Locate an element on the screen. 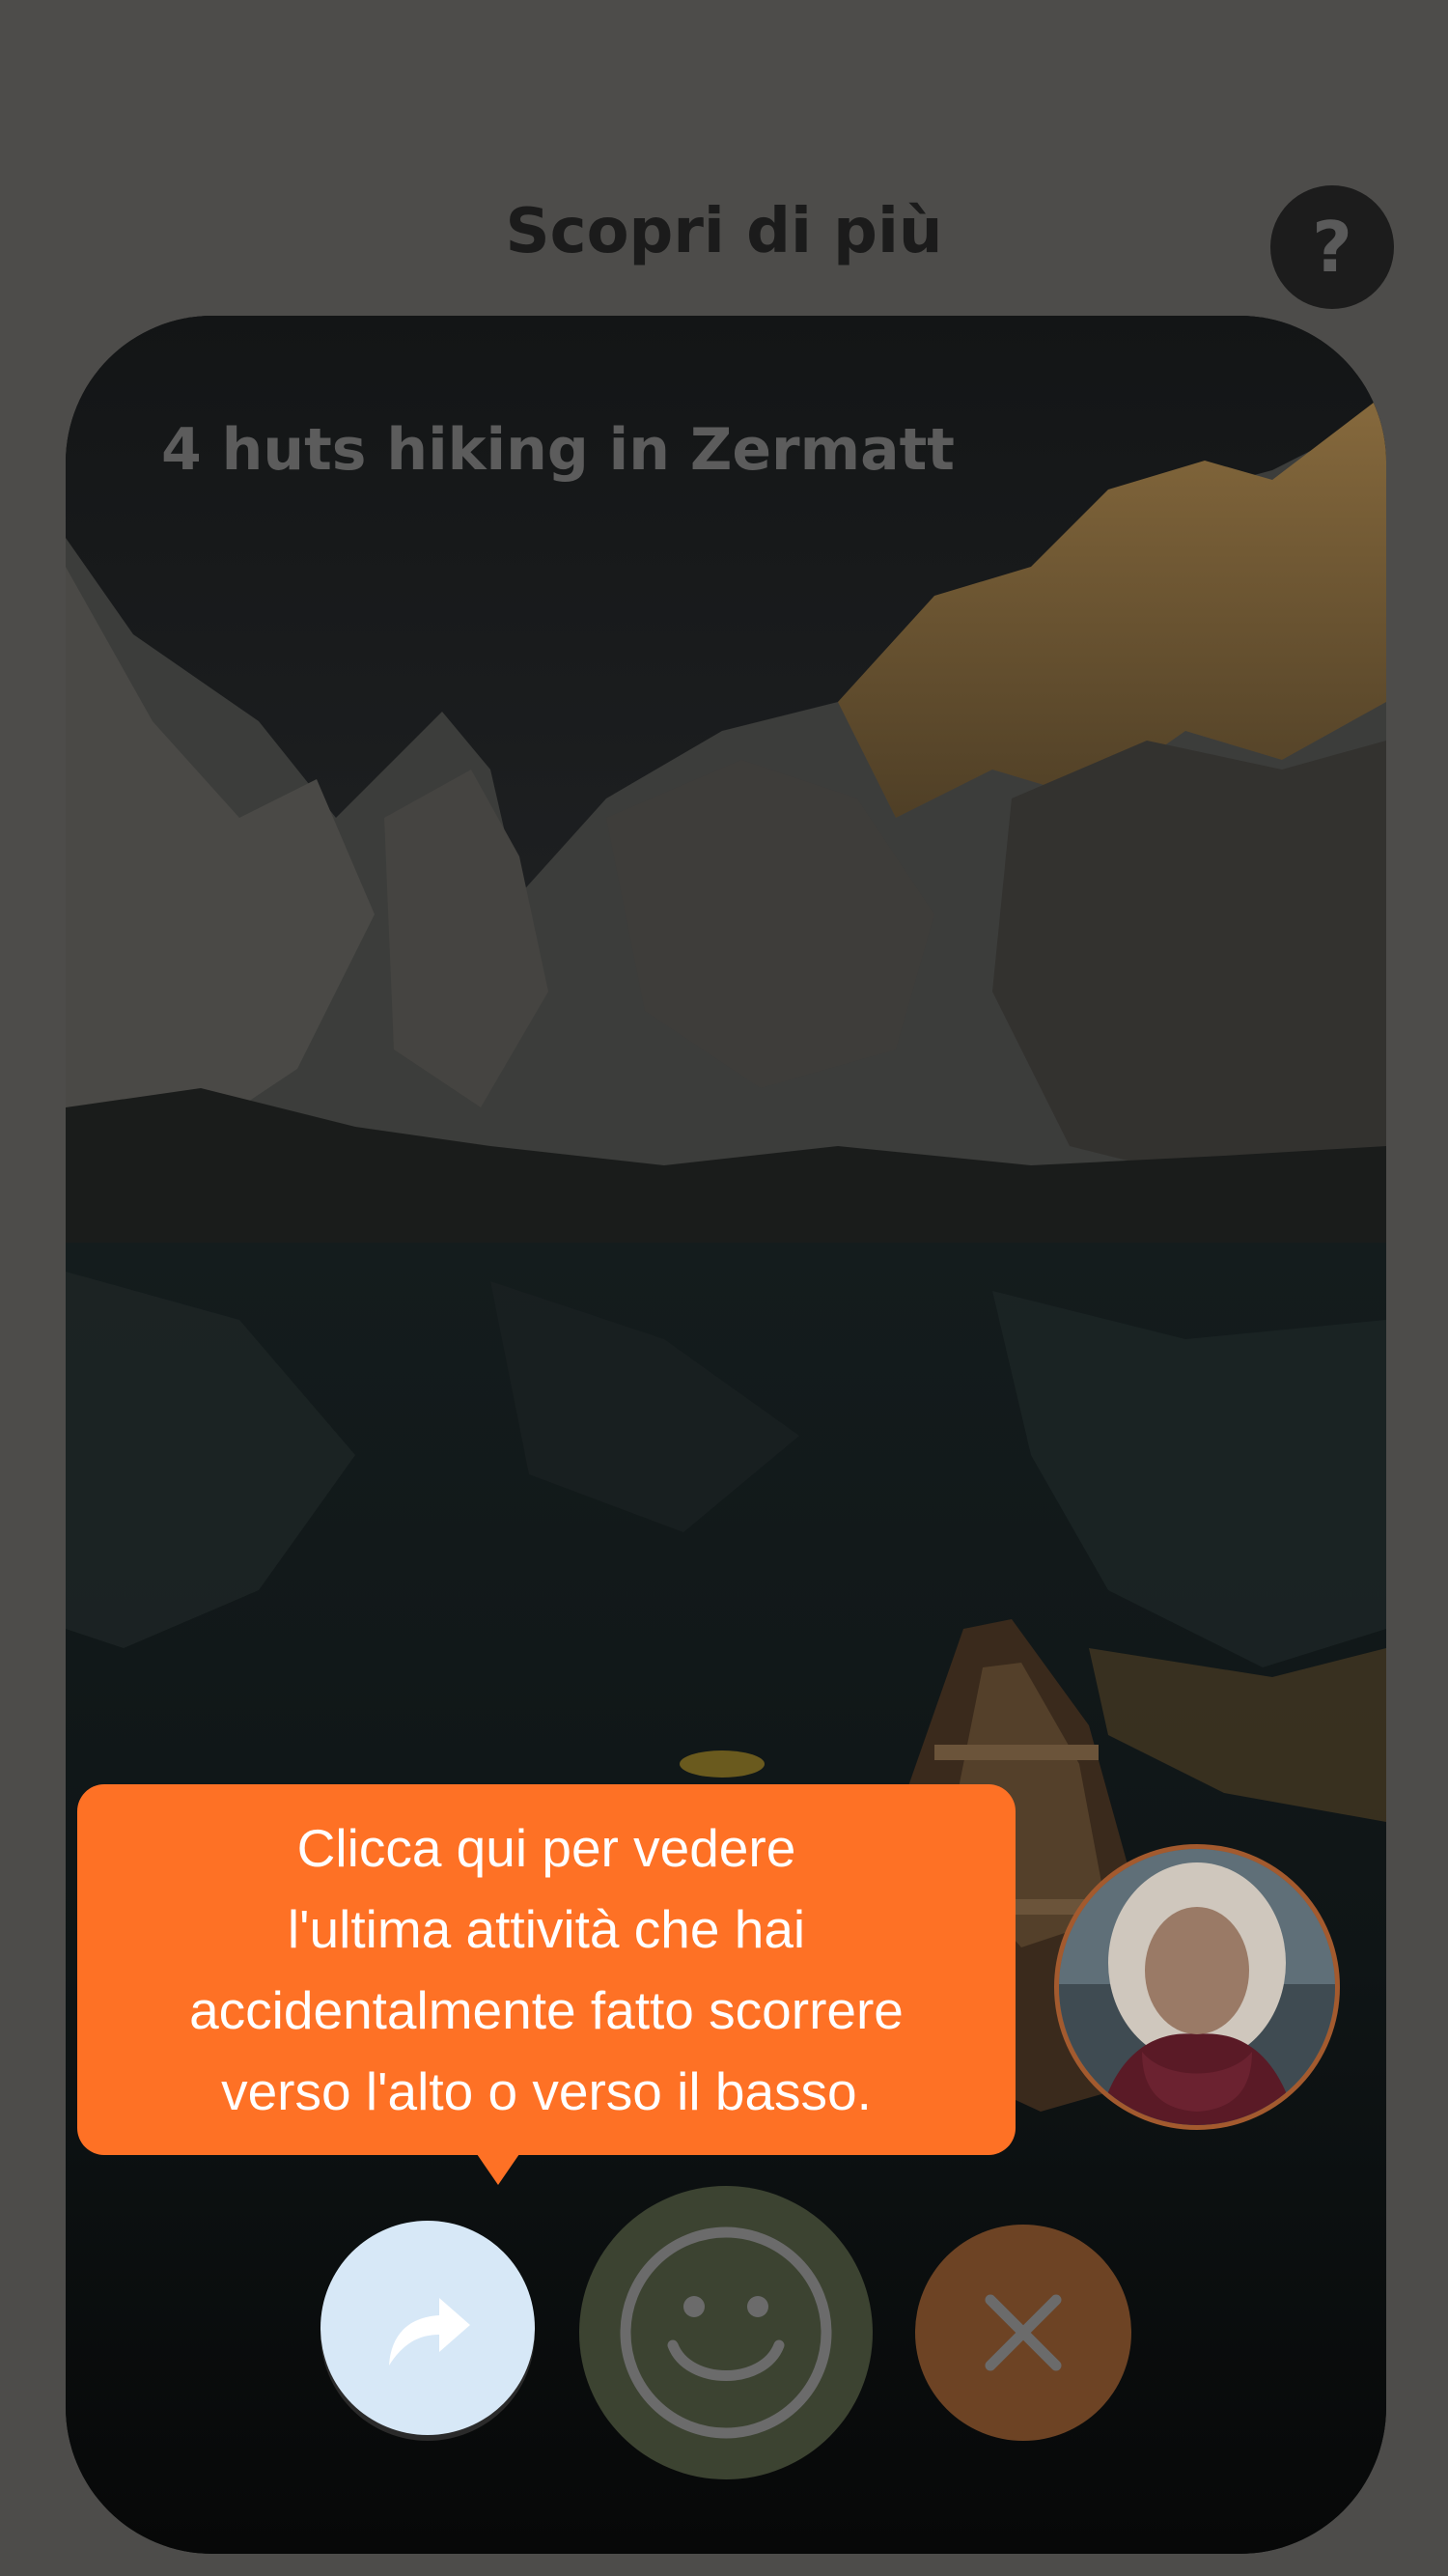 The image size is (1448, 2576). like-button is located at coordinates (726, 2332).